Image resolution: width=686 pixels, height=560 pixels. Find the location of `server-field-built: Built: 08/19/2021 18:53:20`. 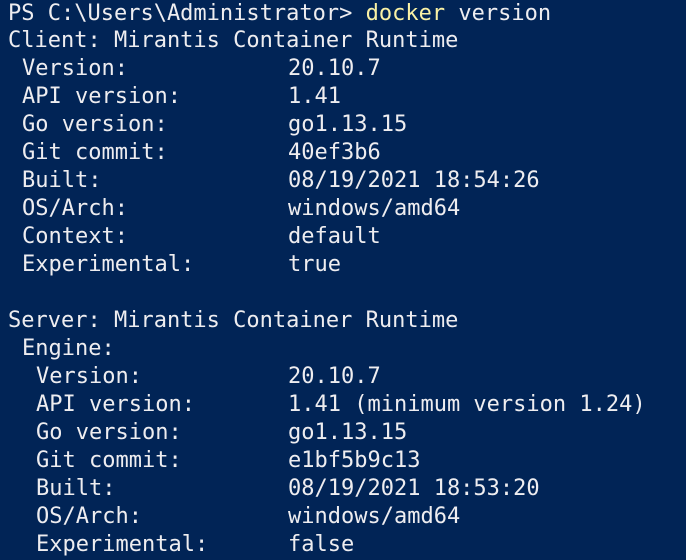

server-field-built: Built: 08/19/2021 18:53:20 is located at coordinates (288, 489).